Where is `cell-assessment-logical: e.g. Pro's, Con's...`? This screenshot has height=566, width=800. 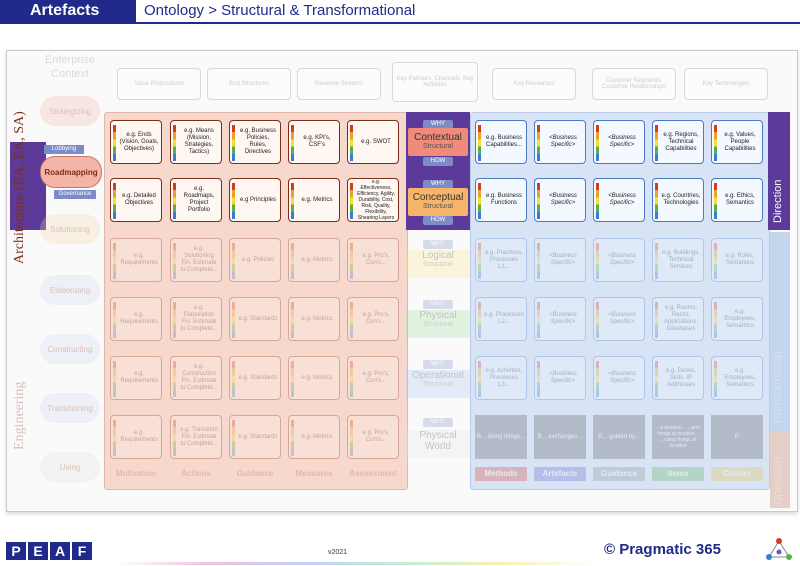
cell-assessment-logical: e.g. Pro's, Con's... is located at coordinates (373, 260).